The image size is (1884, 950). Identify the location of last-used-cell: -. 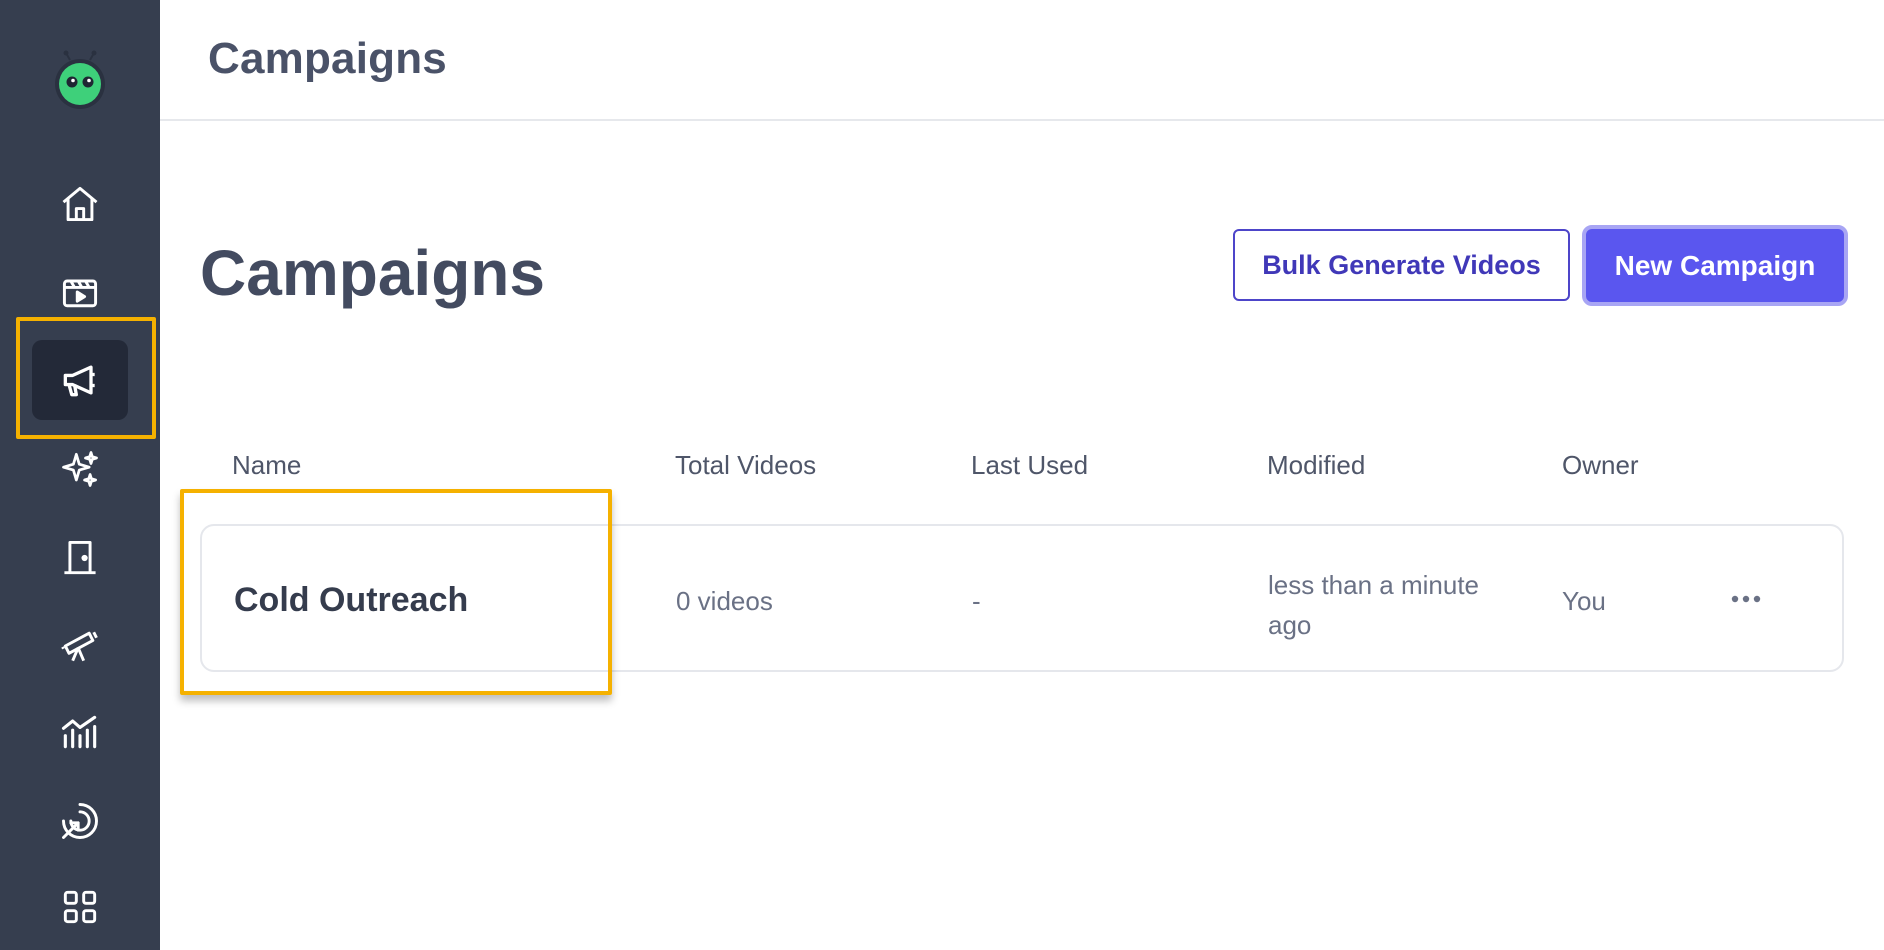
(976, 601).